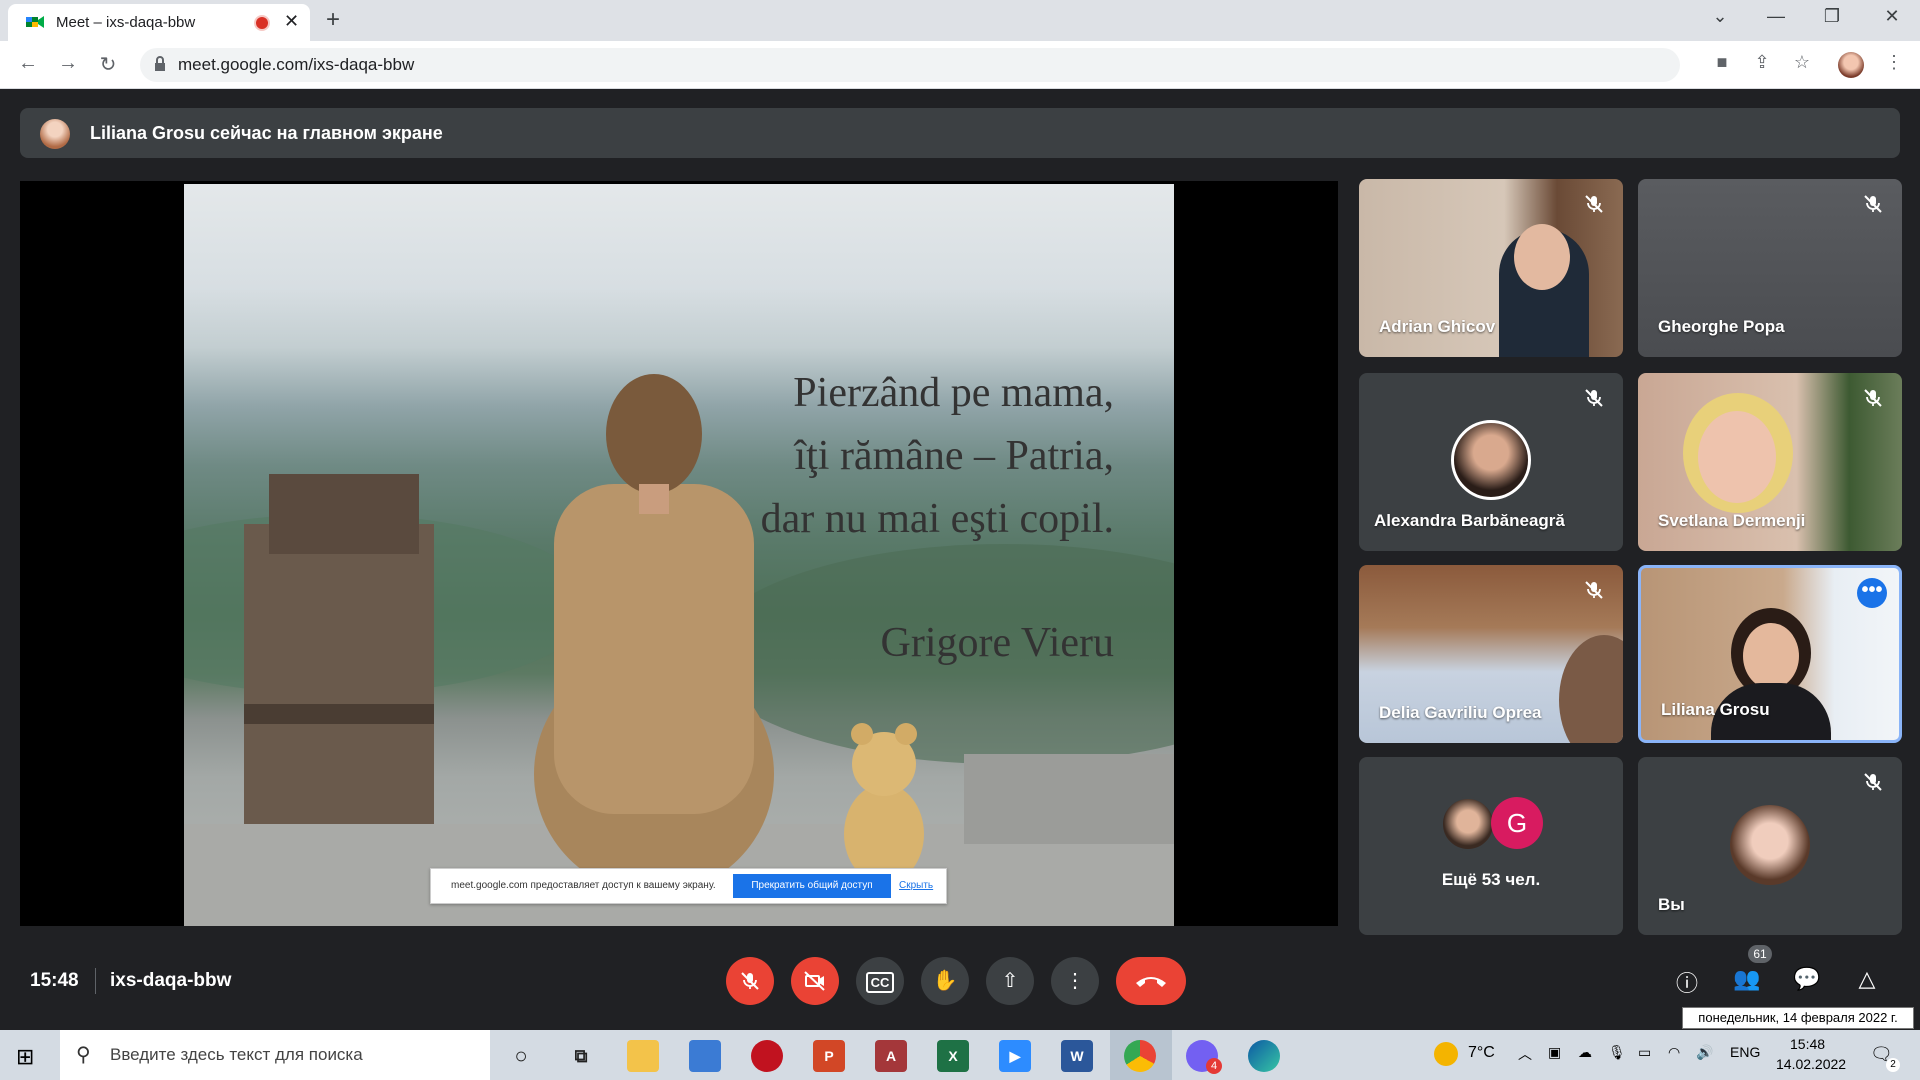  I want to click on divider, so click(95, 981).